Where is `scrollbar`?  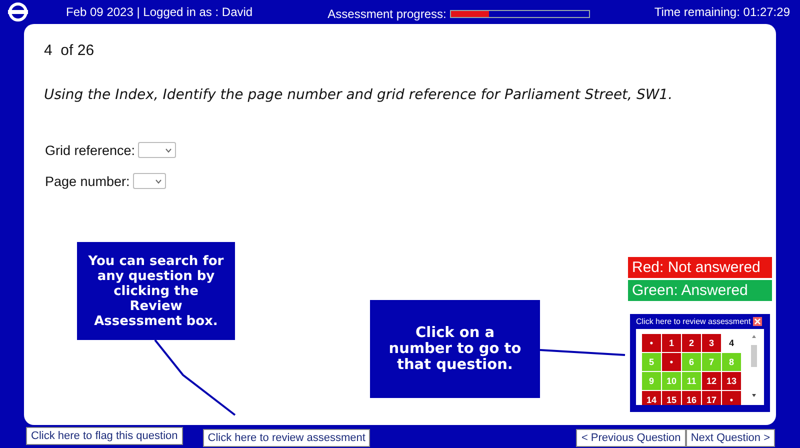
scrollbar is located at coordinates (754, 366).